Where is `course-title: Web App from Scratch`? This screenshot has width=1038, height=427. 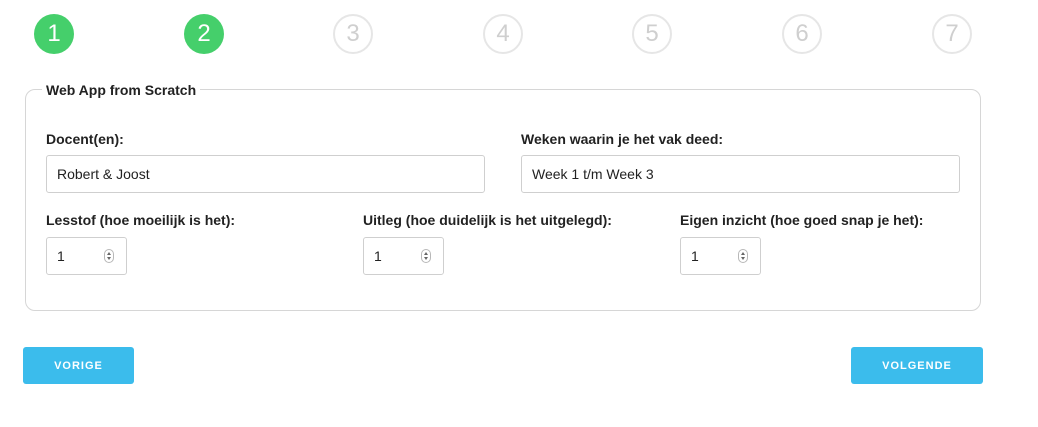 course-title: Web App from Scratch is located at coordinates (121, 90).